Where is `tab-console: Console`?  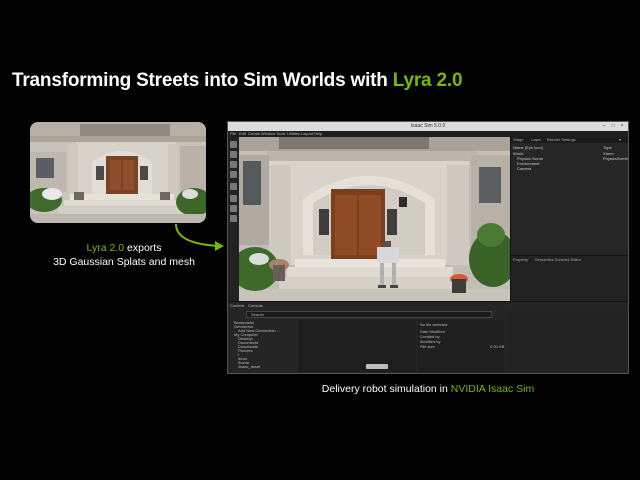 tab-console: Console is located at coordinates (255, 306).